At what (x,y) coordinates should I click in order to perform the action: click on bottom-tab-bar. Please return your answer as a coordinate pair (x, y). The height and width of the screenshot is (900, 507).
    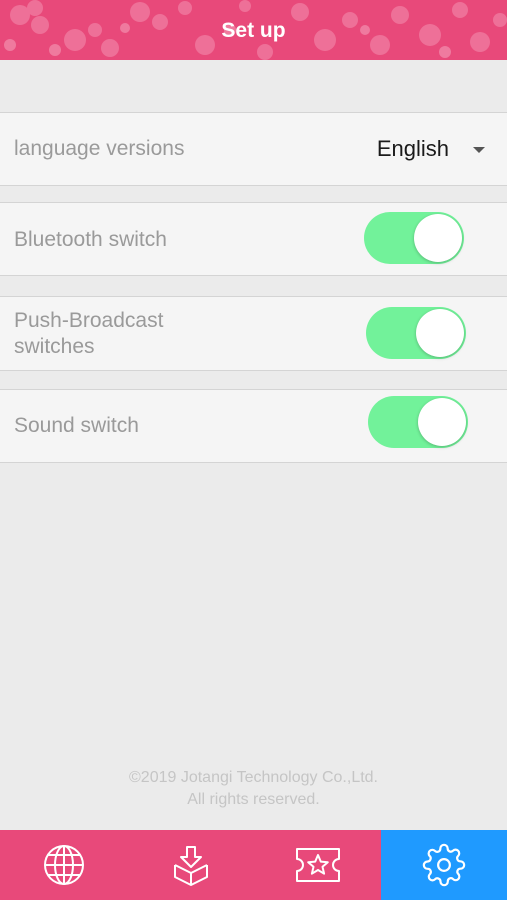
    Looking at the image, I should click on (253, 865).